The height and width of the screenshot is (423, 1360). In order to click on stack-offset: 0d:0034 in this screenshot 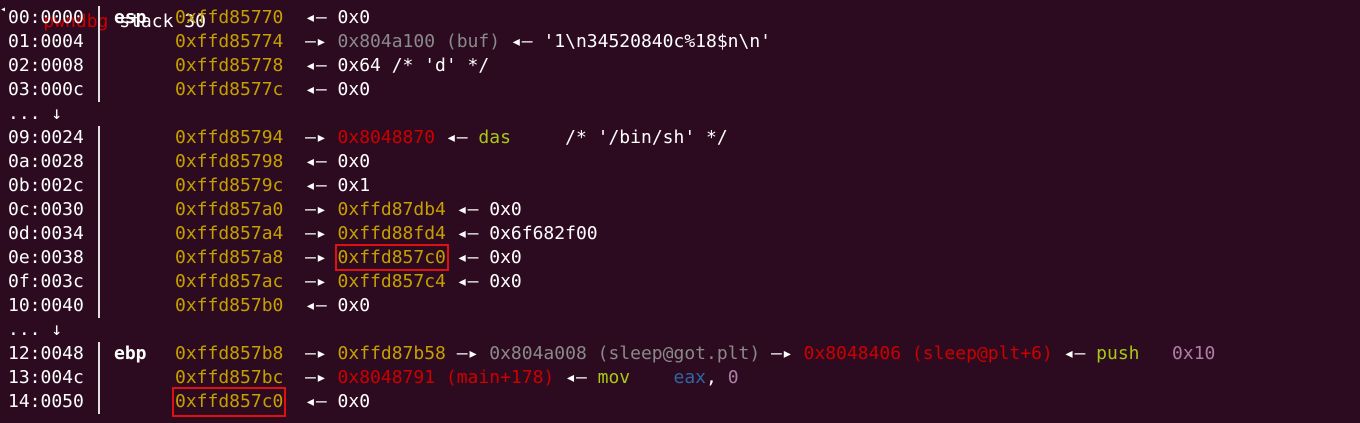, I will do `click(46, 233)`.